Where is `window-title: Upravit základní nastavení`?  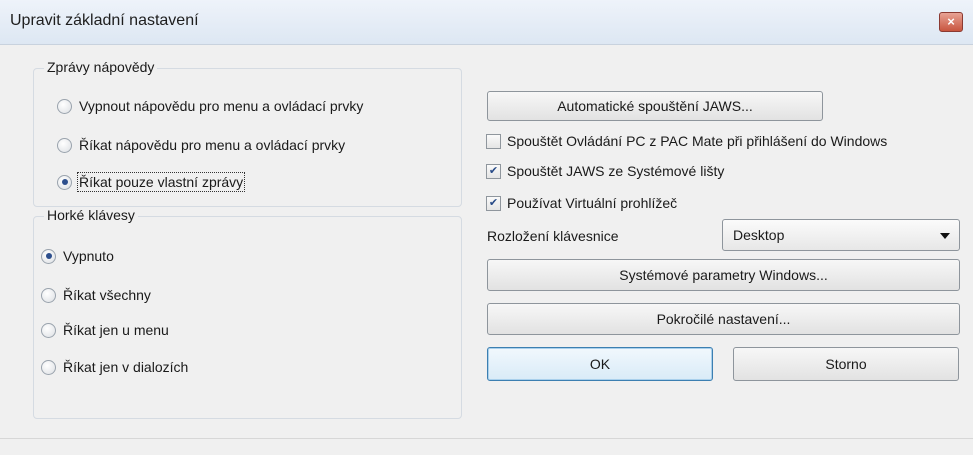 window-title: Upravit základní nastavení is located at coordinates (104, 20).